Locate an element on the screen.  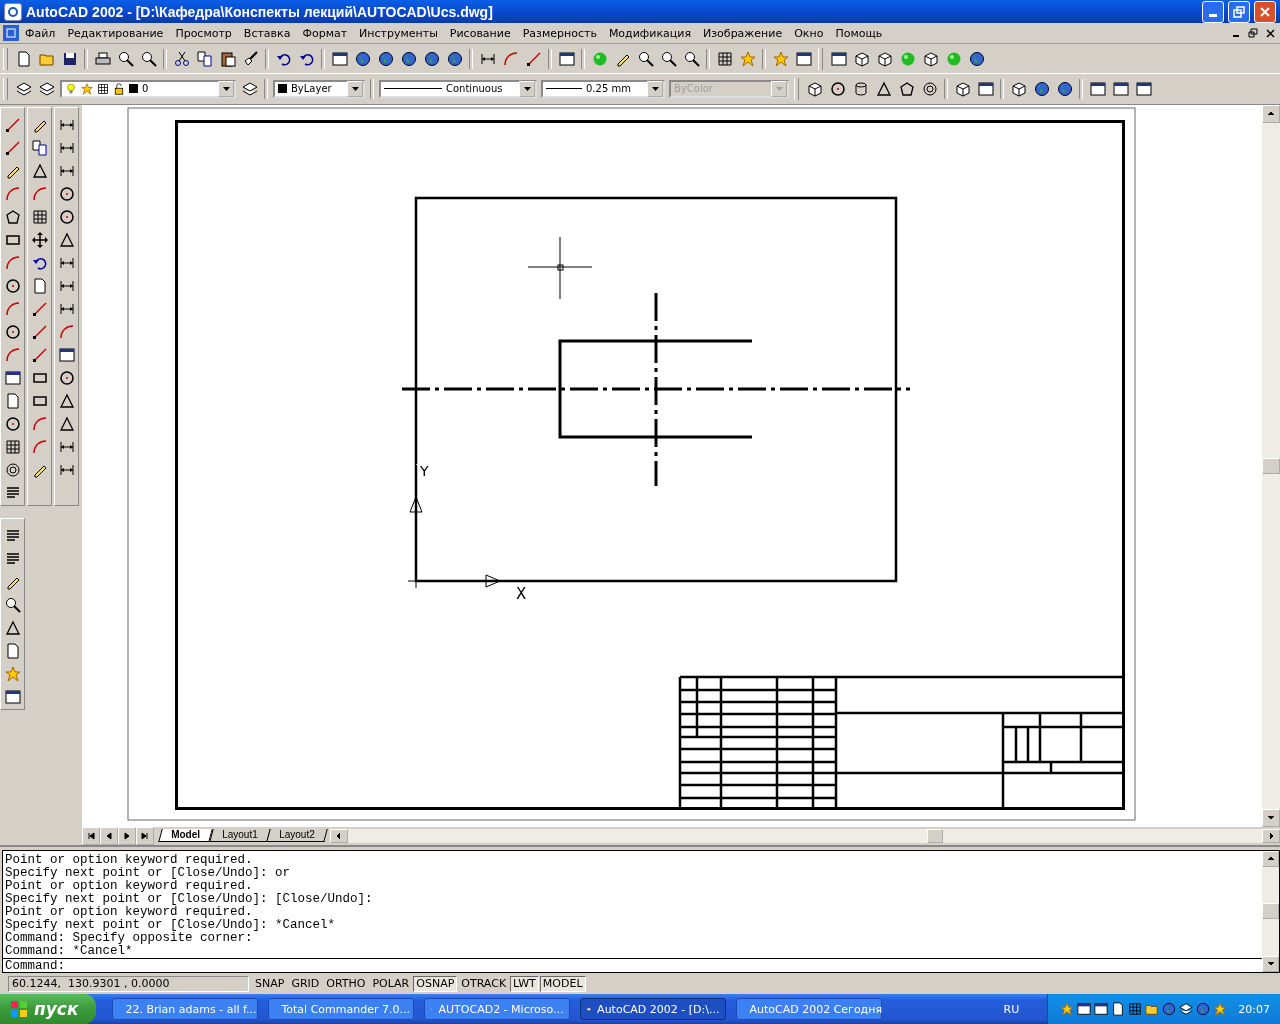
layer-dropdown: 0 is located at coordinates (148, 88).